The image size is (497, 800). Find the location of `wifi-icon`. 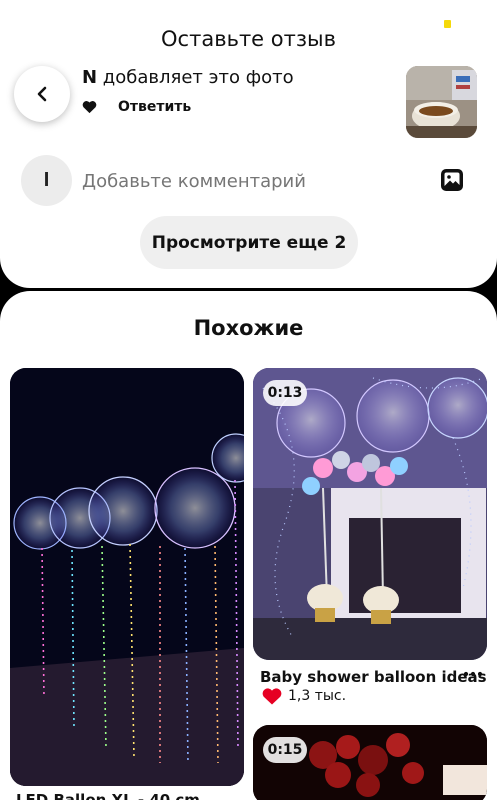

wifi-icon is located at coordinates (423, 24).